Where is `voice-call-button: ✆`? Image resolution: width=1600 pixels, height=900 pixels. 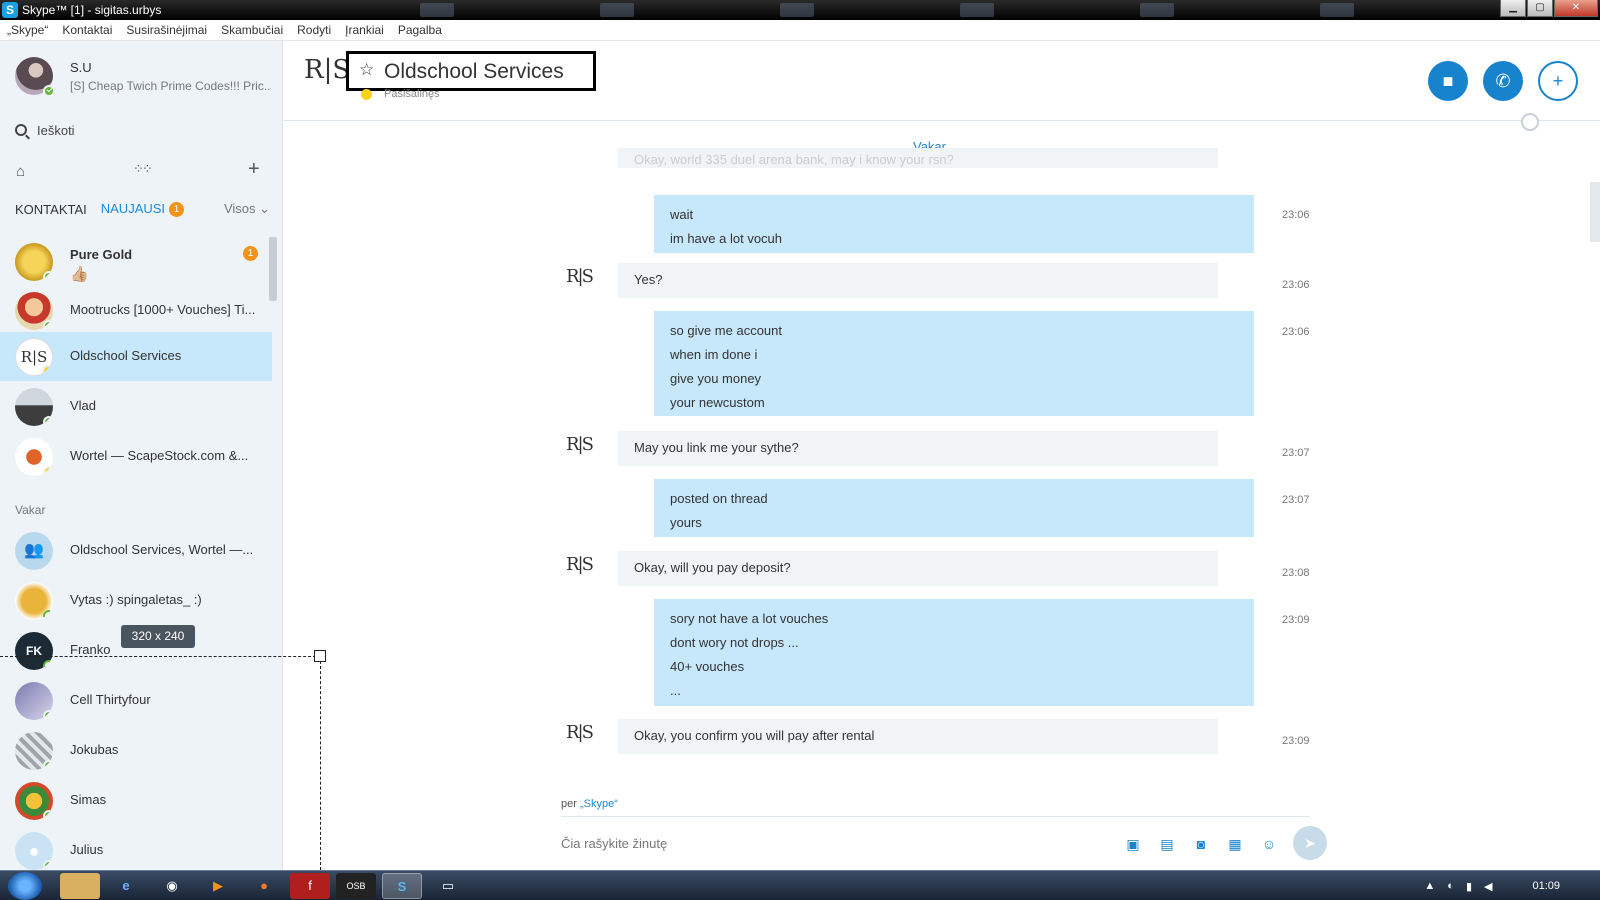 voice-call-button: ✆ is located at coordinates (1503, 81).